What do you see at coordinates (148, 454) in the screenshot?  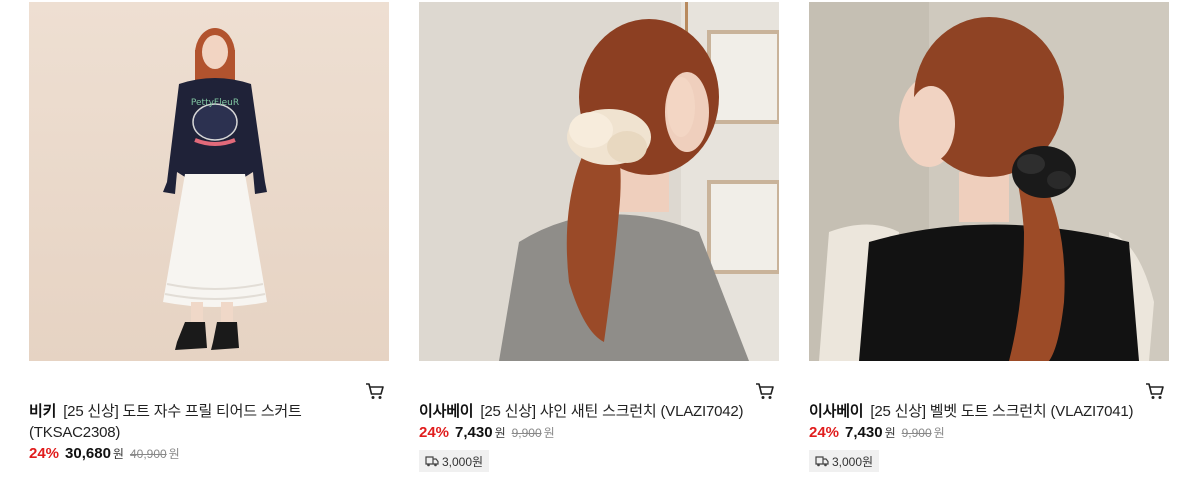 I see `original-price: 40,900` at bounding box center [148, 454].